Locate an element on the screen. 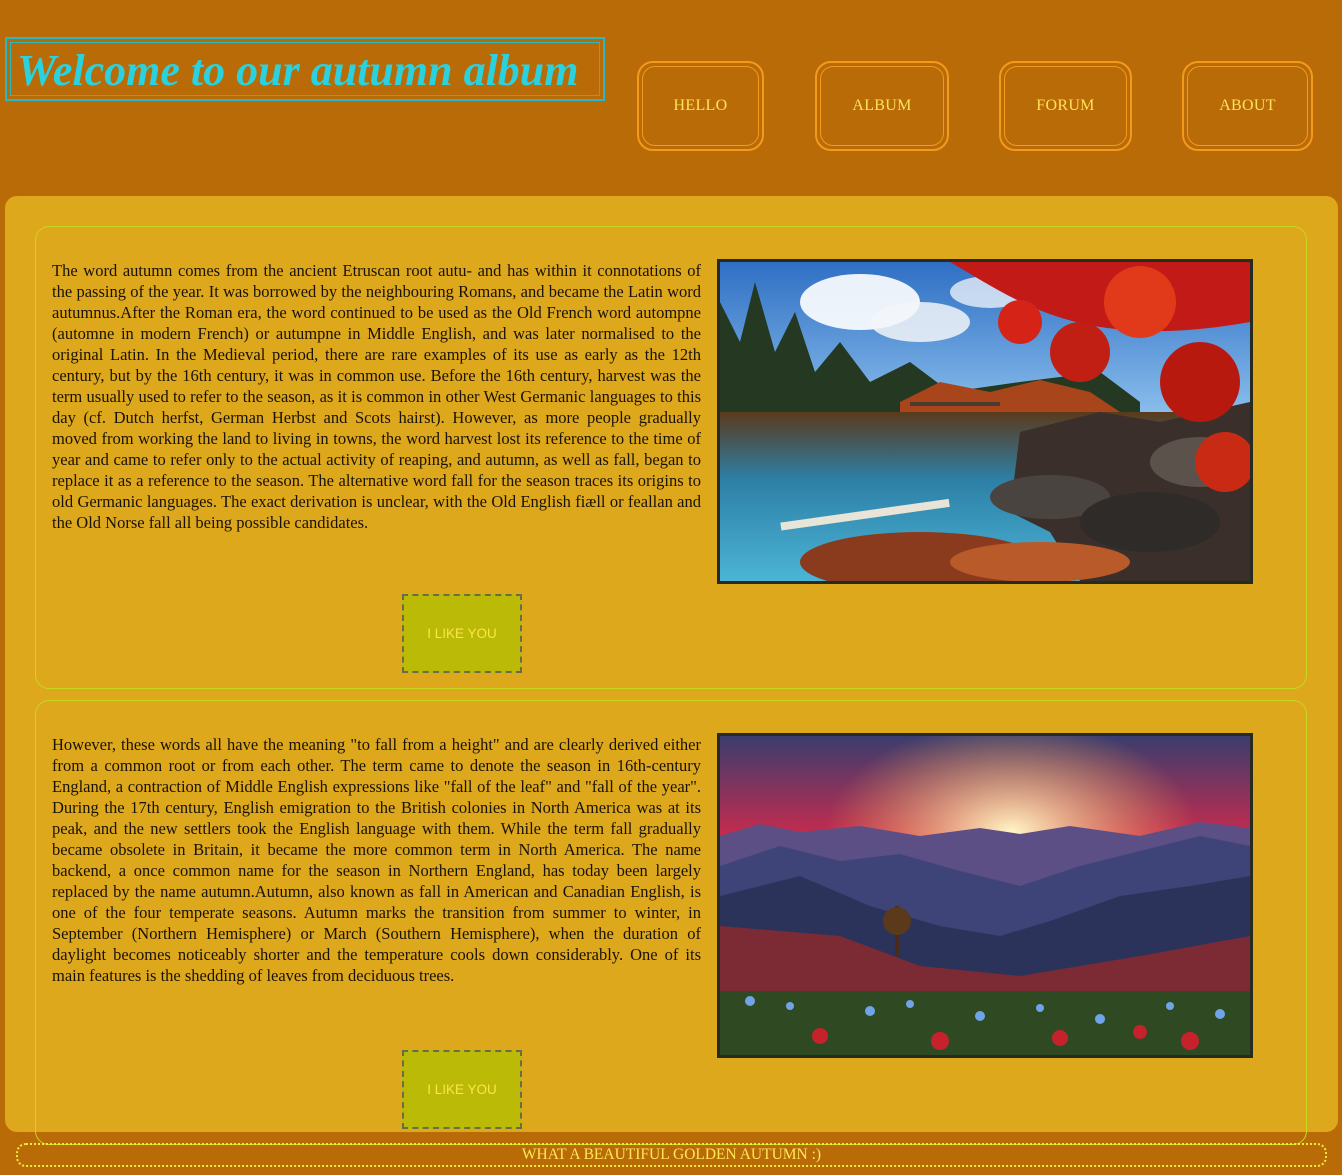 This screenshot has height=1175, width=1342. site-title-frame: Welcome to our autumn album is located at coordinates (305, 69).